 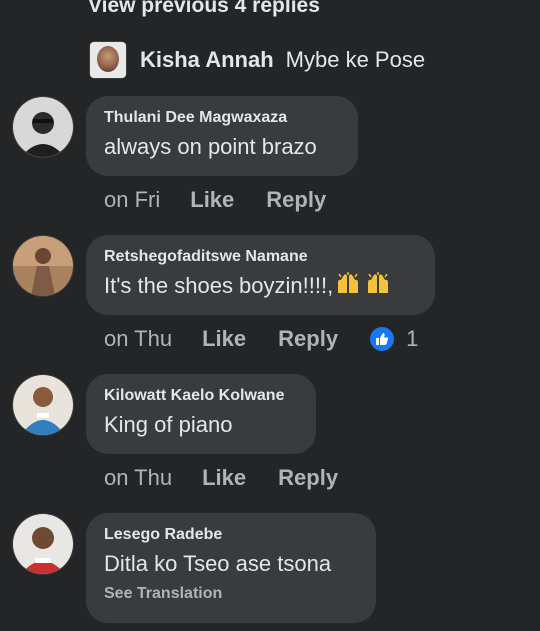 I want to click on comment-bubble: Kilowatt Kaelo Kolwane King of piano, so click(x=201, y=414).